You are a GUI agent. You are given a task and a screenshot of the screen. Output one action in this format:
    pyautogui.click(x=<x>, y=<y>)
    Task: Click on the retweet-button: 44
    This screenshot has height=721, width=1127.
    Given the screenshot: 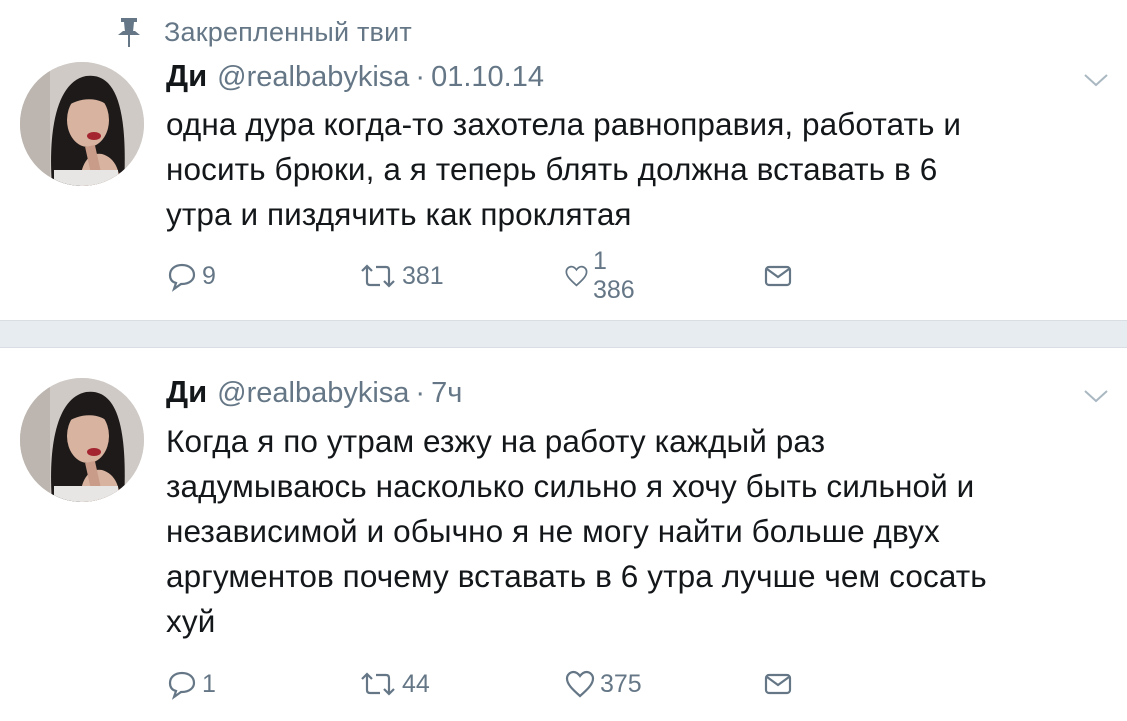 What is the action you would take?
    pyautogui.click(x=394, y=684)
    